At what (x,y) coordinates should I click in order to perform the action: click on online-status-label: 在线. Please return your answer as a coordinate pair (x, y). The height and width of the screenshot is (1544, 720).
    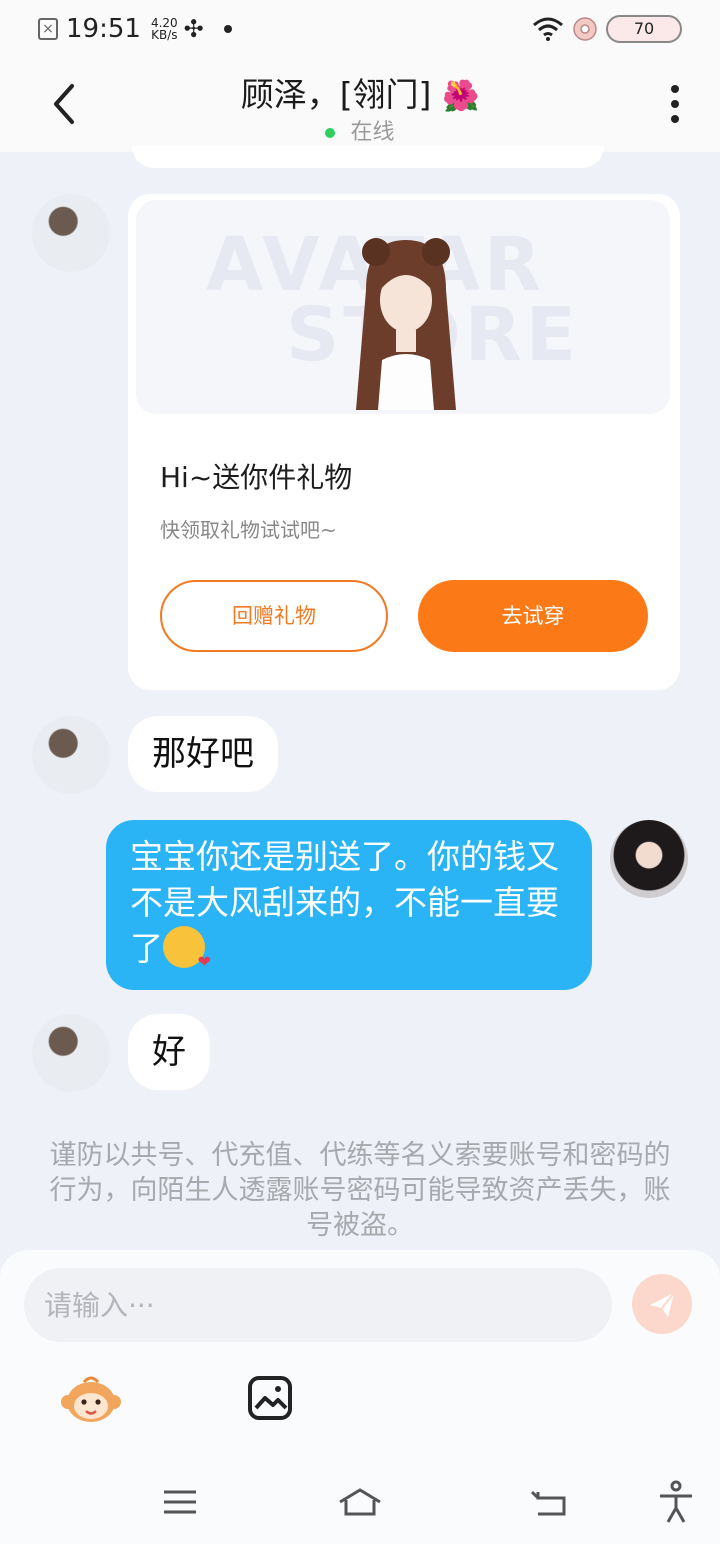
    Looking at the image, I should click on (372, 132).